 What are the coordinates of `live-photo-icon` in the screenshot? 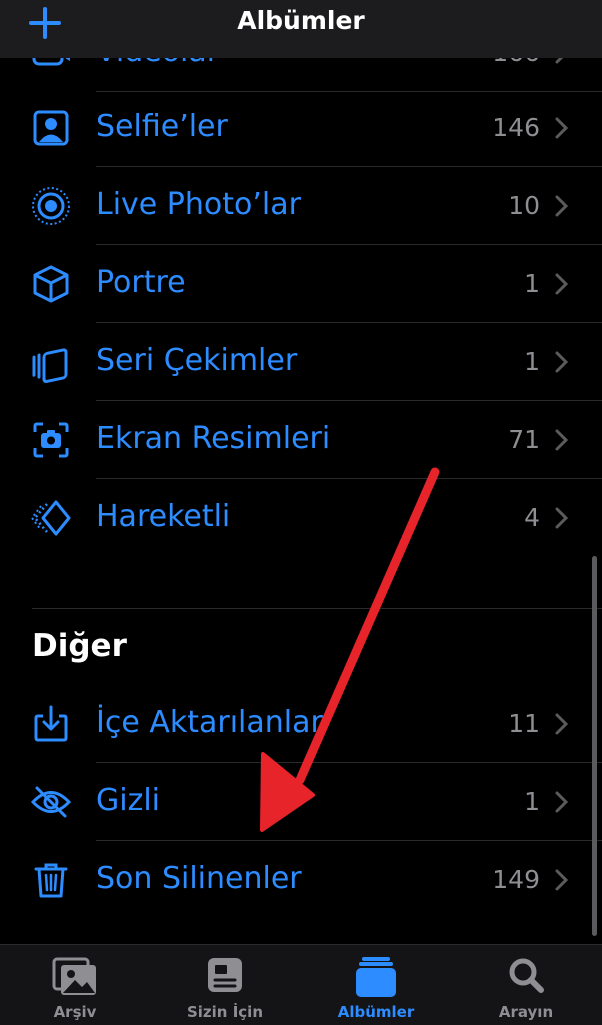 It's located at (51, 206).